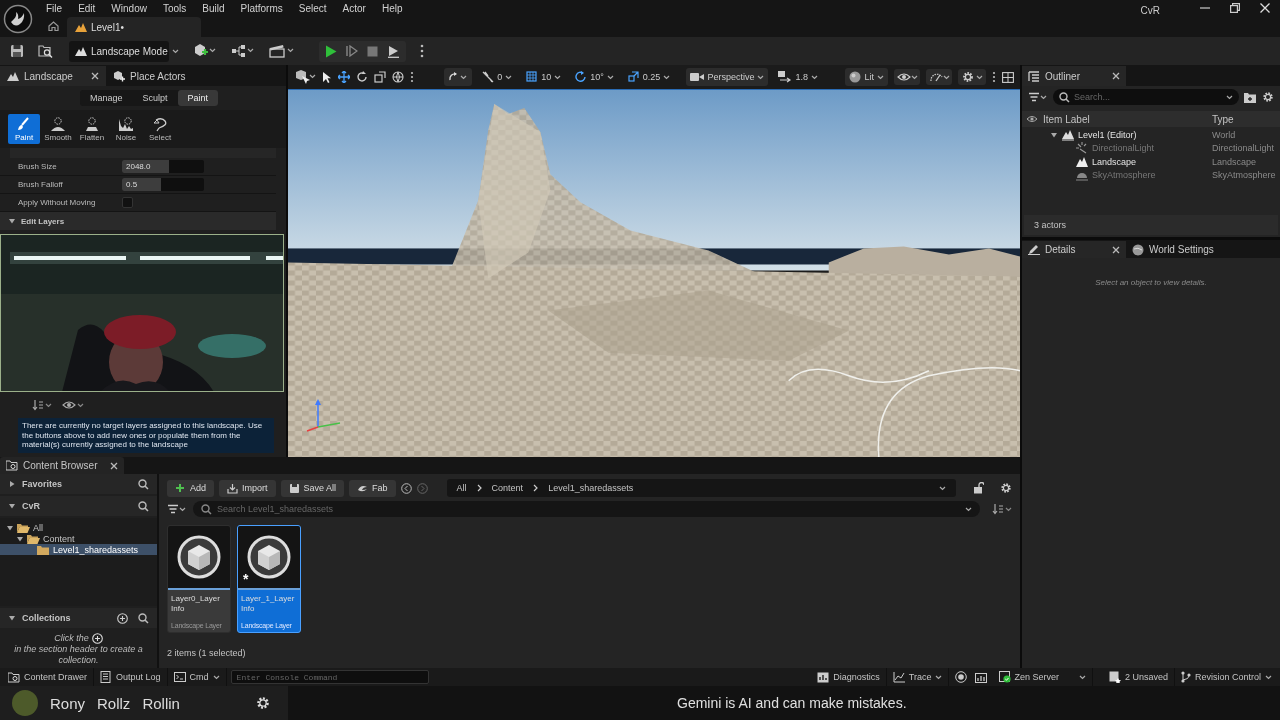  Describe the element at coordinates (78, 549) in the screenshot. I see `folder-row: Level1_sharedassets` at that location.